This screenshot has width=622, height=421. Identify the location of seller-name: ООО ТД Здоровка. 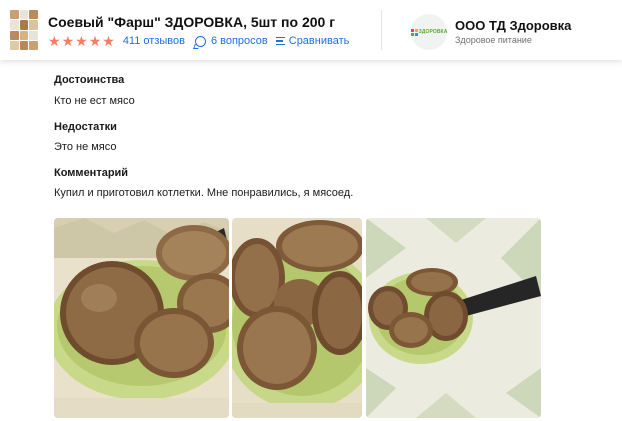
(513, 25).